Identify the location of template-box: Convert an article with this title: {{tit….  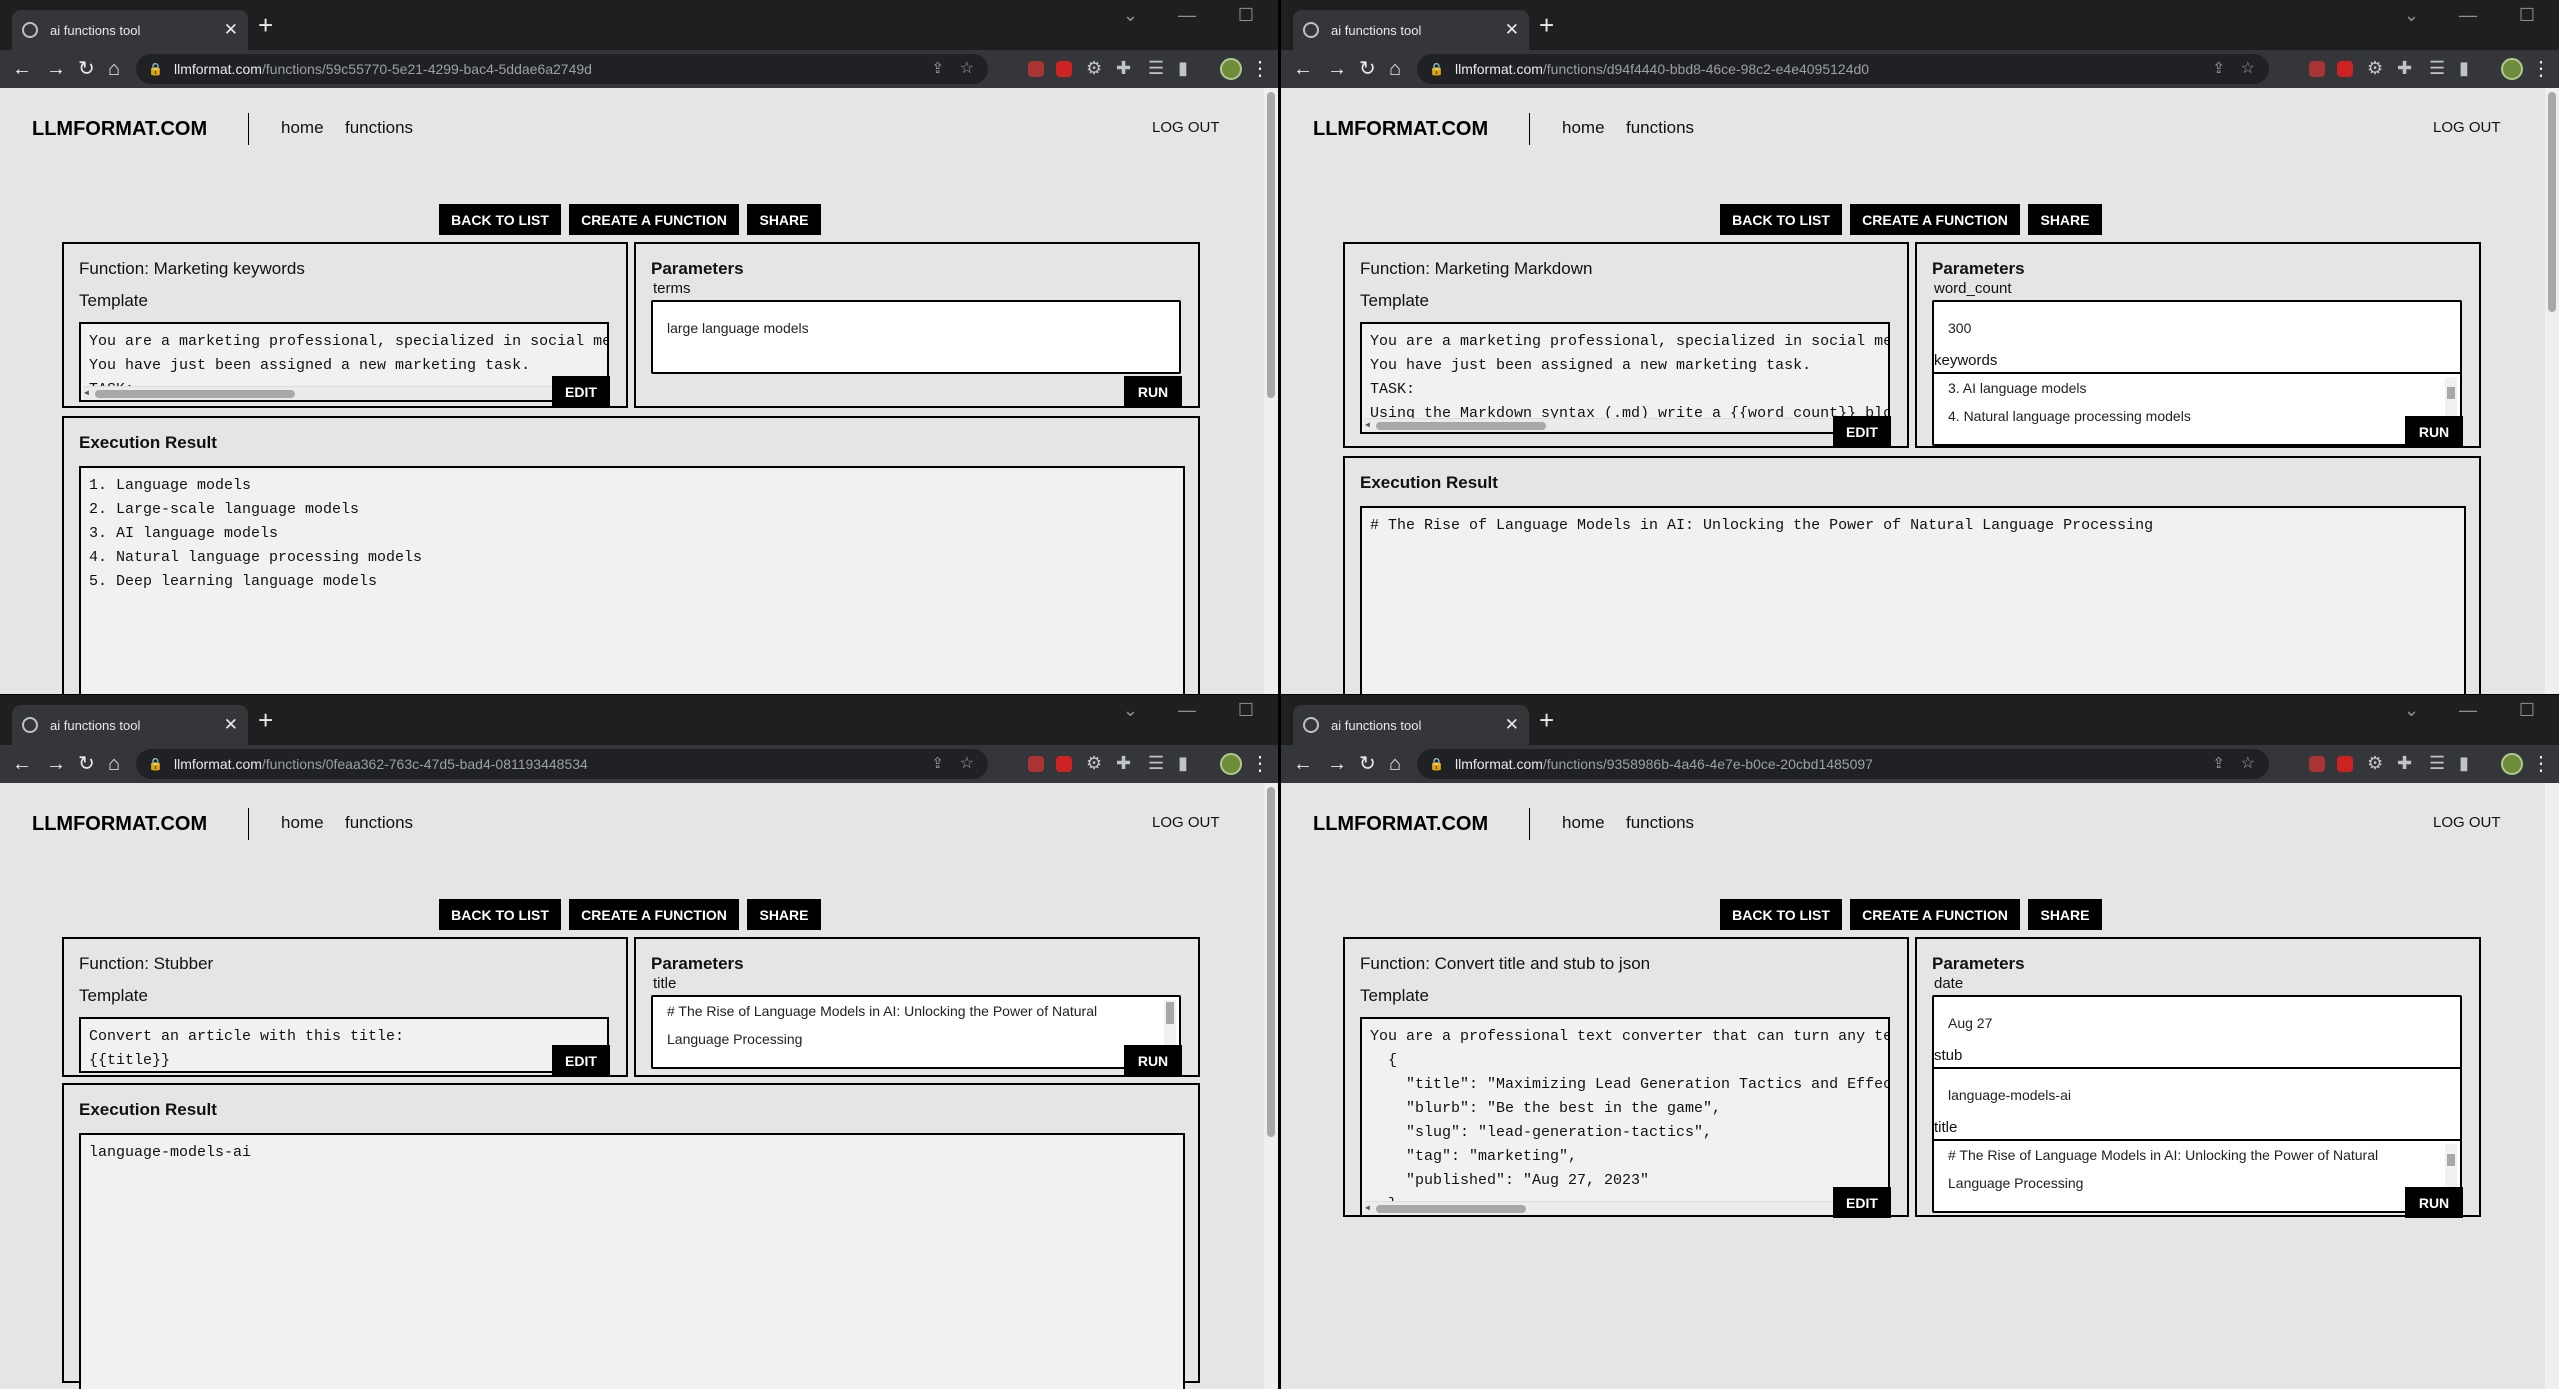
(344, 1045).